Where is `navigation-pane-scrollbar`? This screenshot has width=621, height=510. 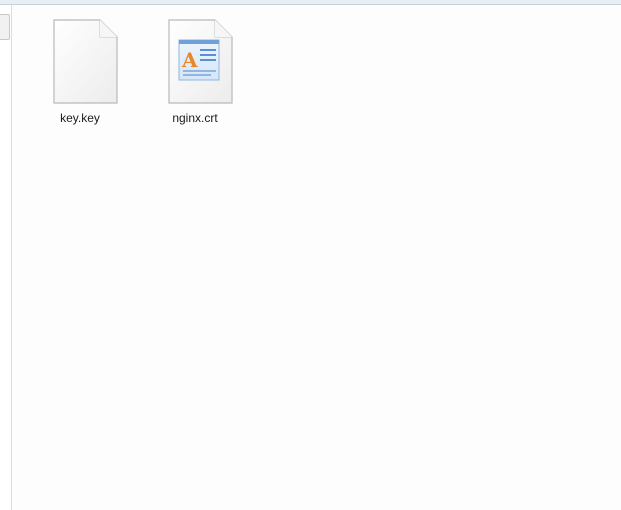
navigation-pane-scrollbar is located at coordinates (5, 27).